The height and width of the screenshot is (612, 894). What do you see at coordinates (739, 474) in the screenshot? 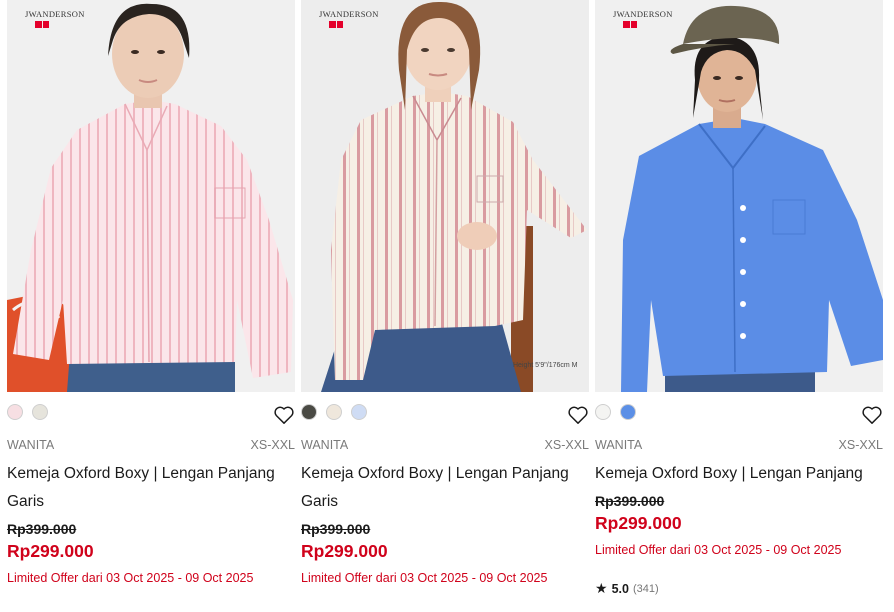
I see `product-name: Kemeja Oxford Boxy | Lengan Panjang` at bounding box center [739, 474].